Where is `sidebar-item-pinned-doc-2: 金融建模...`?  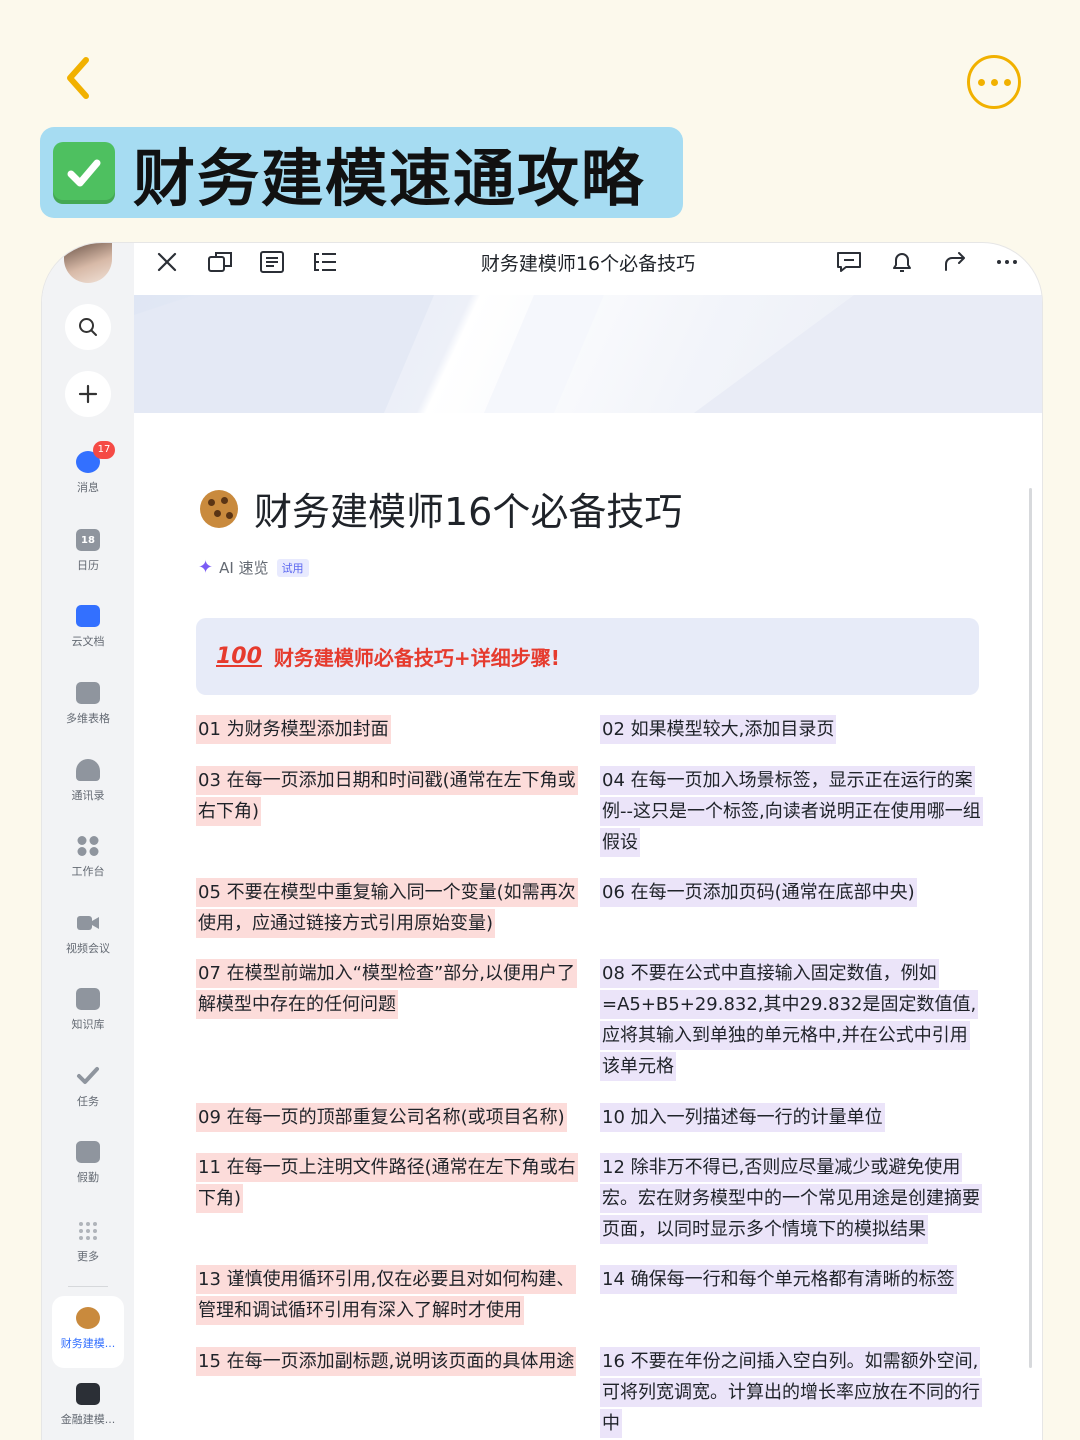
sidebar-item-pinned-doc-2: 金融建模... is located at coordinates (88, 1411).